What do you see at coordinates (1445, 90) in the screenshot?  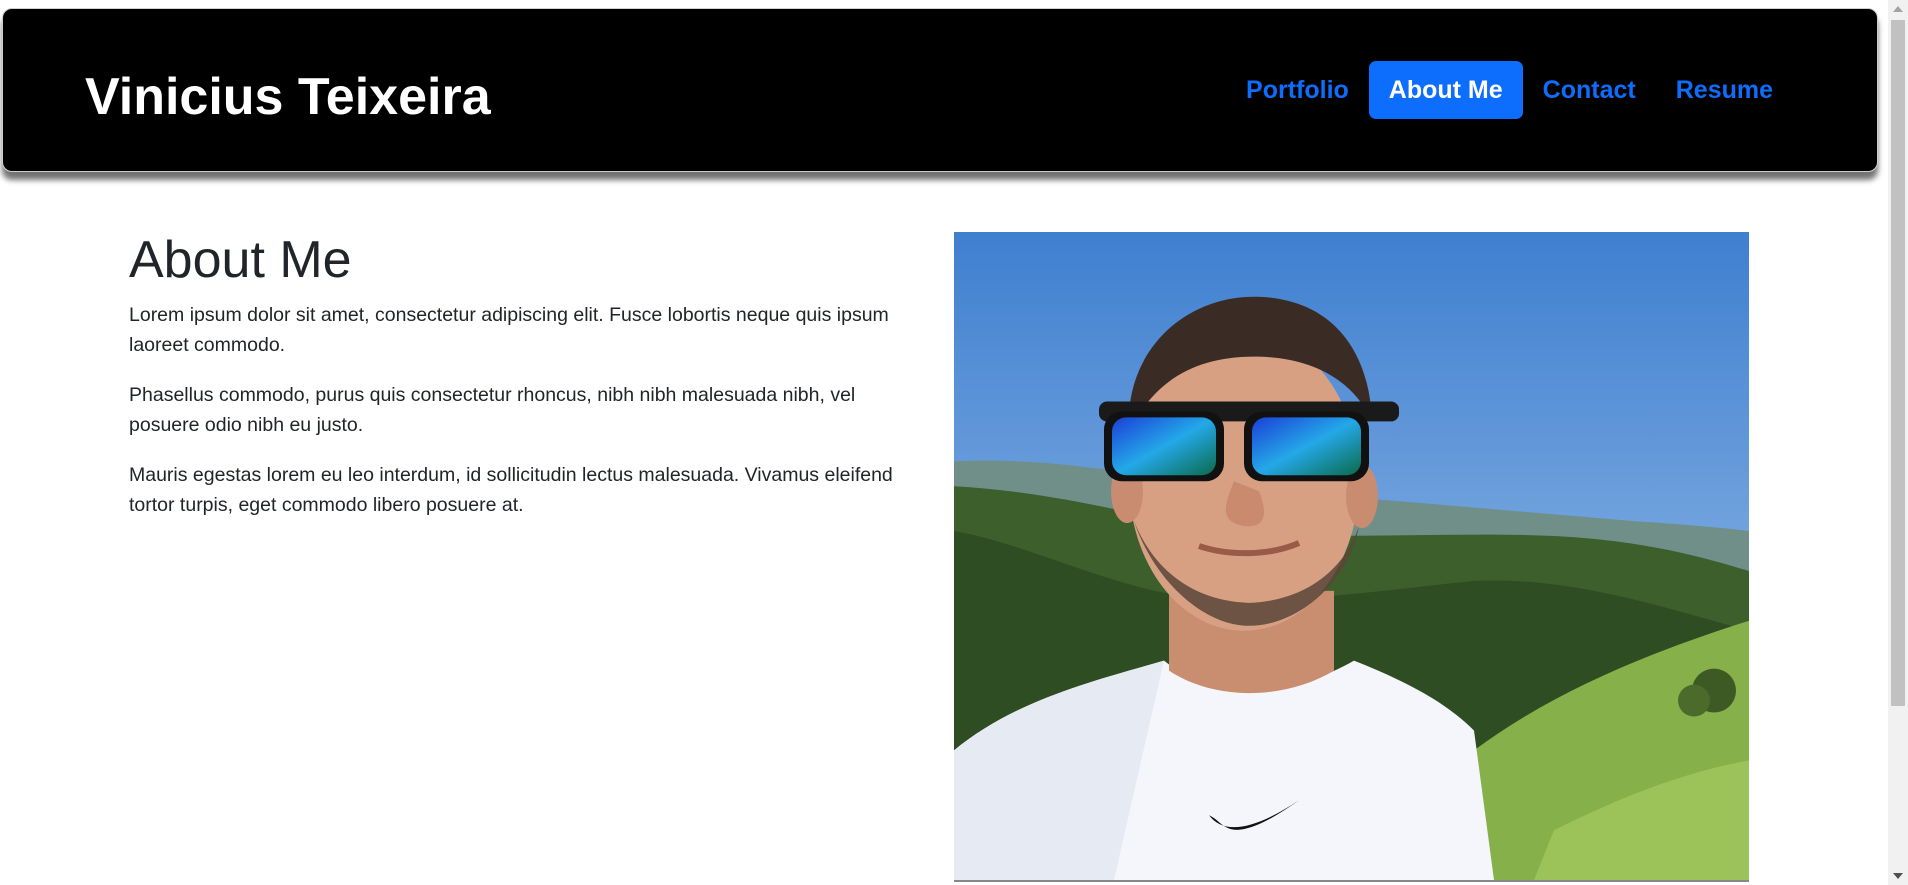 I see `nav-link-about-me: About Me` at bounding box center [1445, 90].